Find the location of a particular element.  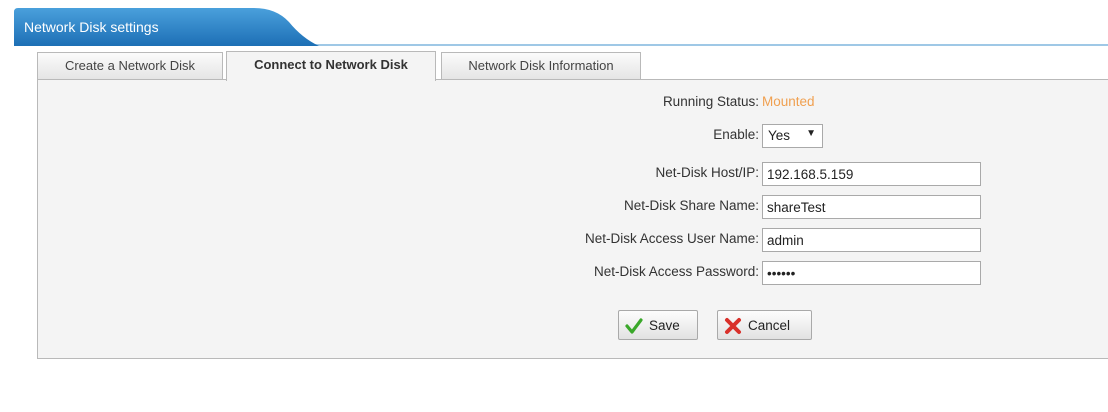

dropdown-arrow-icon: ▼ is located at coordinates (811, 133).